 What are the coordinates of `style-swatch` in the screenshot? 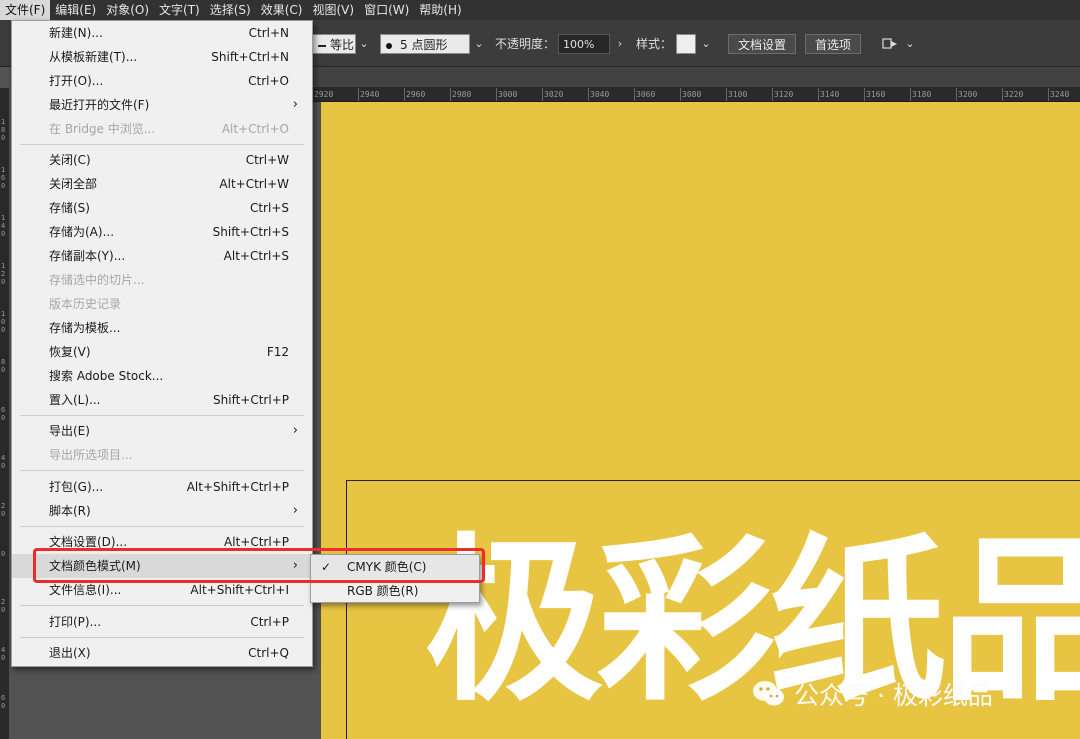 It's located at (686, 44).